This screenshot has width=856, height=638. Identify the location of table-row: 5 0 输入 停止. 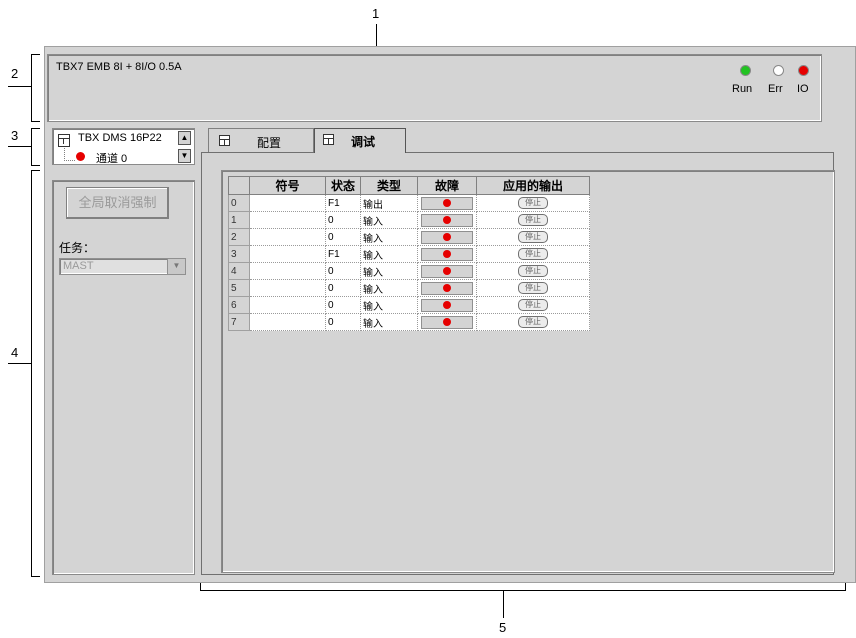
(409, 288).